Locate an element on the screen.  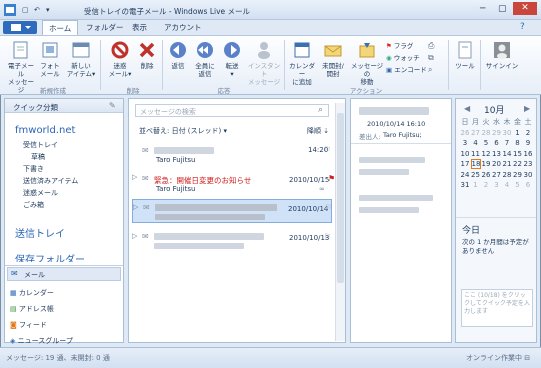
forward-button: 転送 ▾ is located at coordinates (232, 59).